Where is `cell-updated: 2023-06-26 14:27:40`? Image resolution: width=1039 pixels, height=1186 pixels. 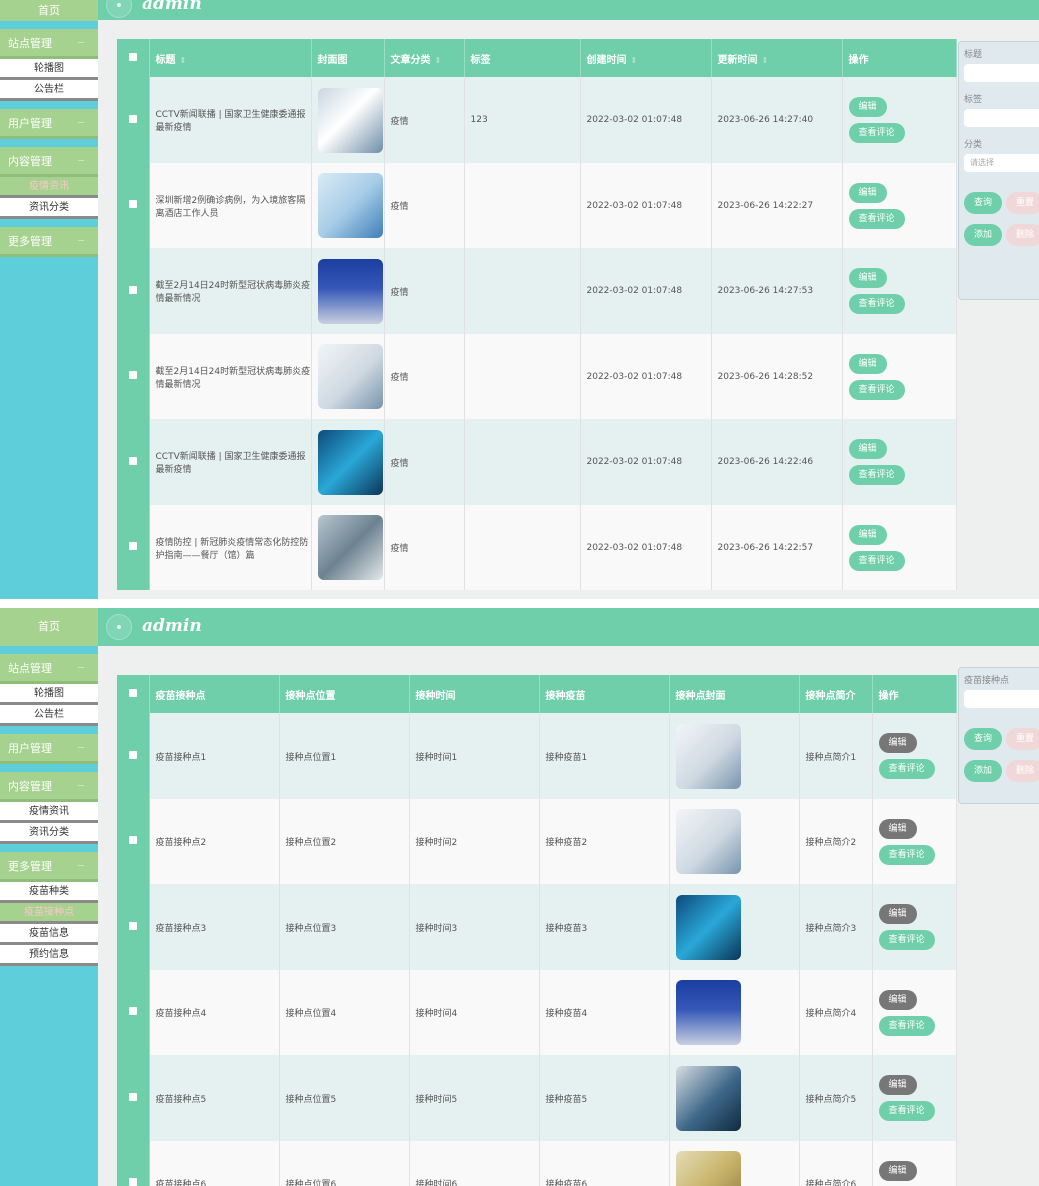
cell-updated: 2023-06-26 14:27:40 is located at coordinates (777, 120).